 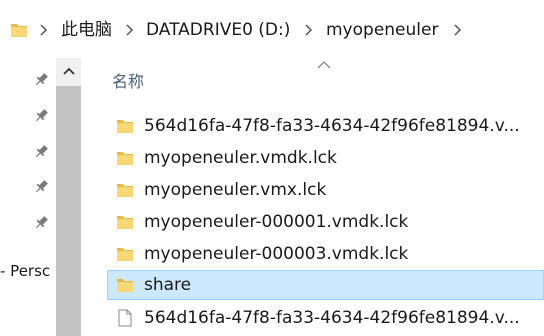 What do you see at coordinates (168, 285) in the screenshot?
I see `file-name: share` at bounding box center [168, 285].